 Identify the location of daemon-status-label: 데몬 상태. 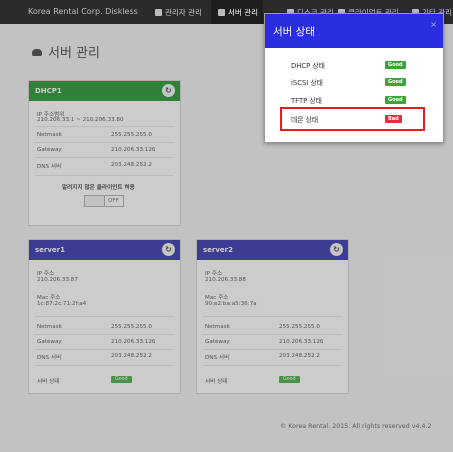
(305, 120).